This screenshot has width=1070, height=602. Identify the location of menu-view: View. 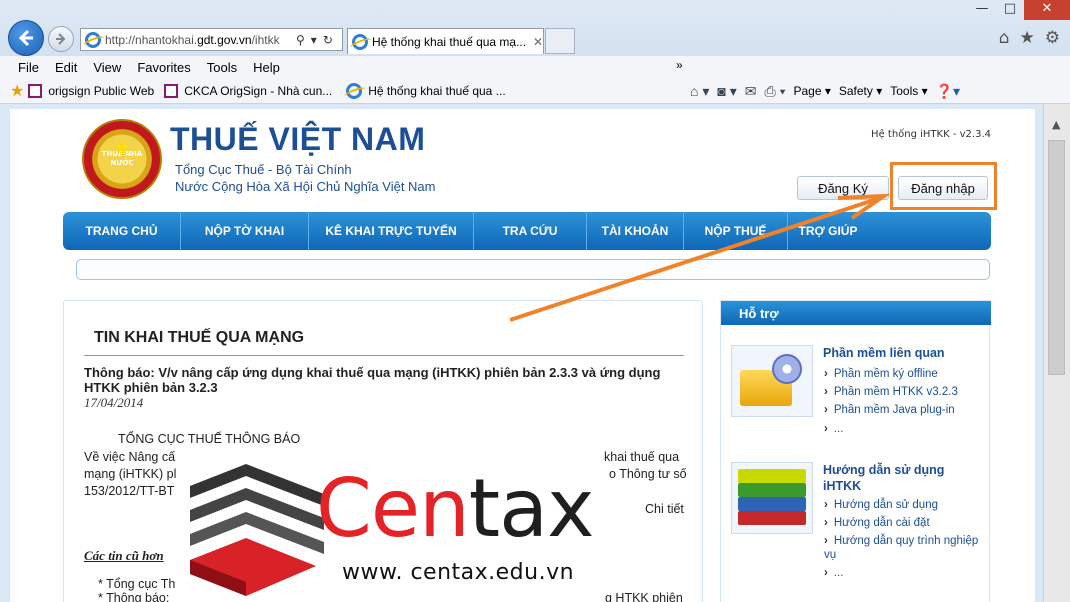
(107, 67).